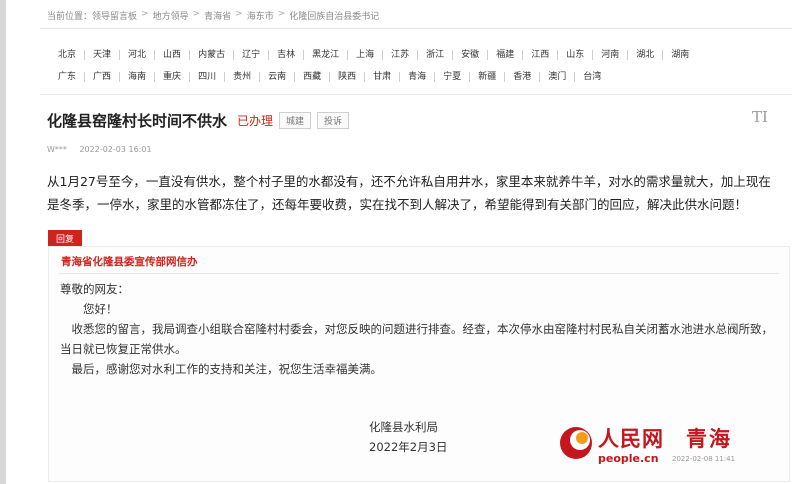 This screenshot has width=800, height=484. What do you see at coordinates (644, 55) in the screenshot?
I see `region-link: 湖北` at bounding box center [644, 55].